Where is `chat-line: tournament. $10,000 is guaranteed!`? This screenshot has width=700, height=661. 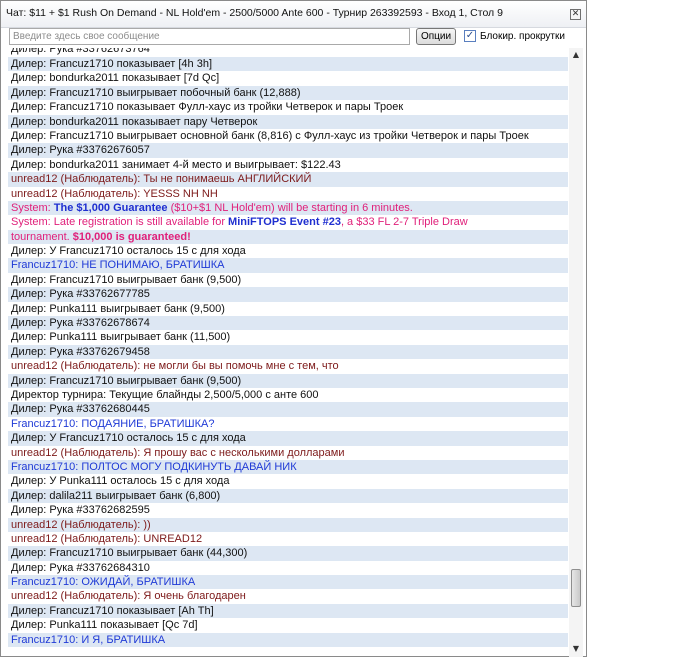 chat-line: tournament. $10,000 is guaranteed! is located at coordinates (288, 237).